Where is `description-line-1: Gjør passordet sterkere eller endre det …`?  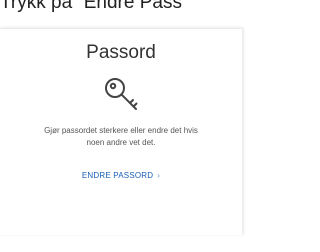
description-line-1: Gjør passordet sterkere eller endre det … is located at coordinates (121, 130).